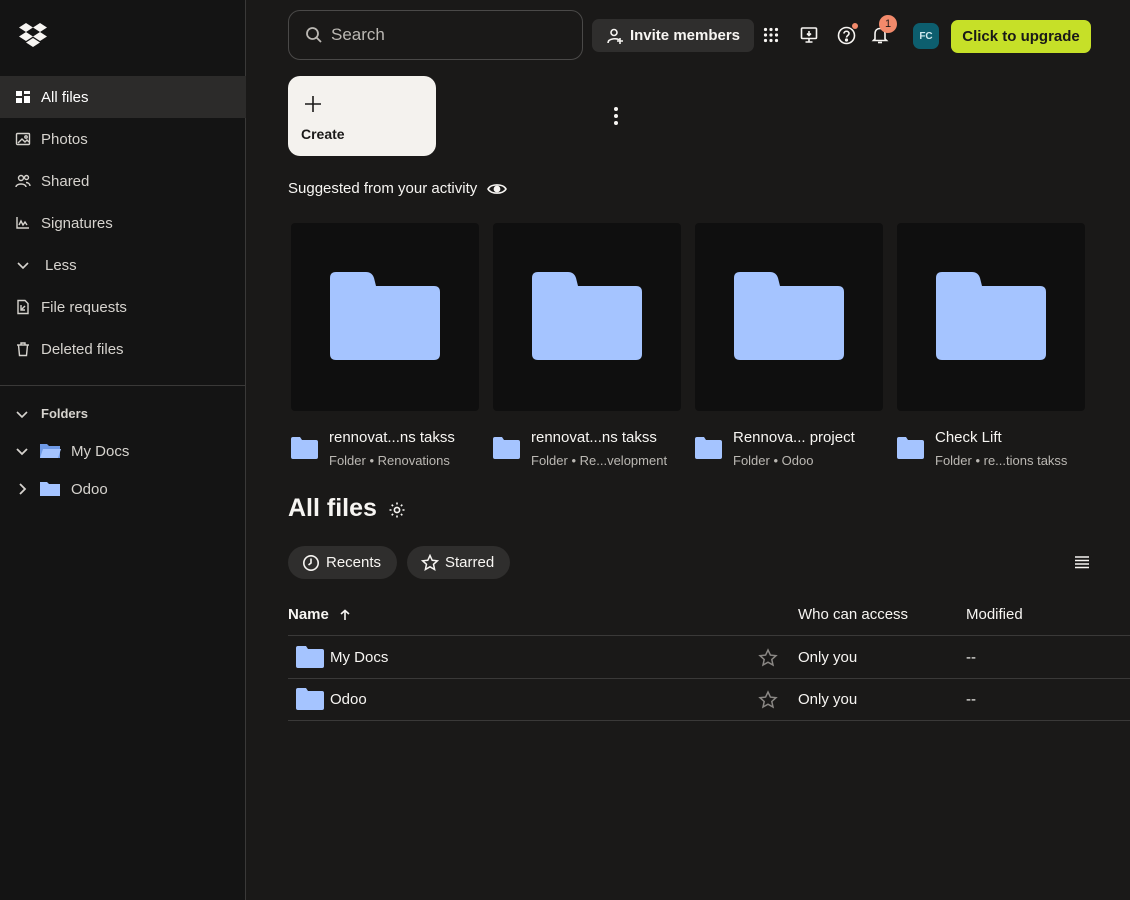 Image resolution: width=1130 pixels, height=900 pixels. Describe the element at coordinates (123, 265) in the screenshot. I see `sidebar-item-less: Less` at that location.